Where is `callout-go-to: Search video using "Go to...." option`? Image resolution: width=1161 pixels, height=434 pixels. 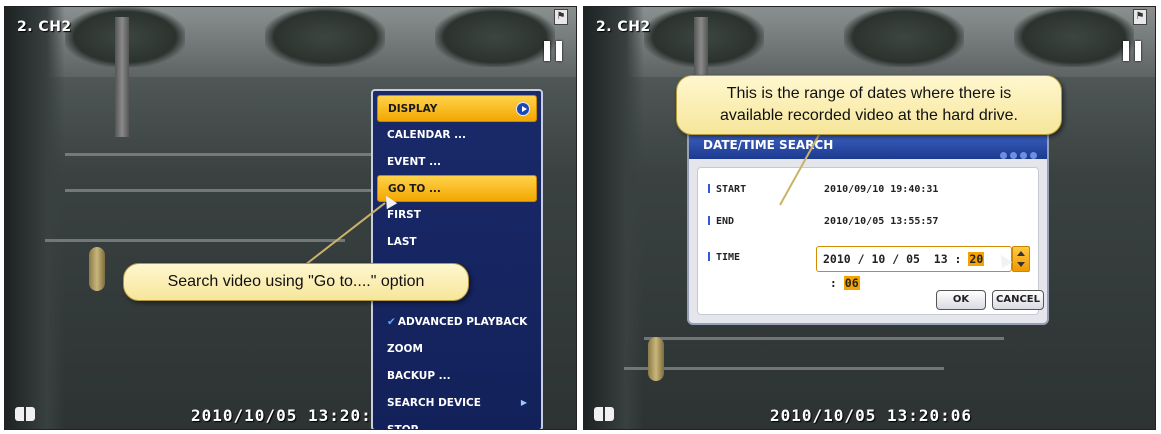
callout-go-to: Search video using "Go to...." option is located at coordinates (296, 282).